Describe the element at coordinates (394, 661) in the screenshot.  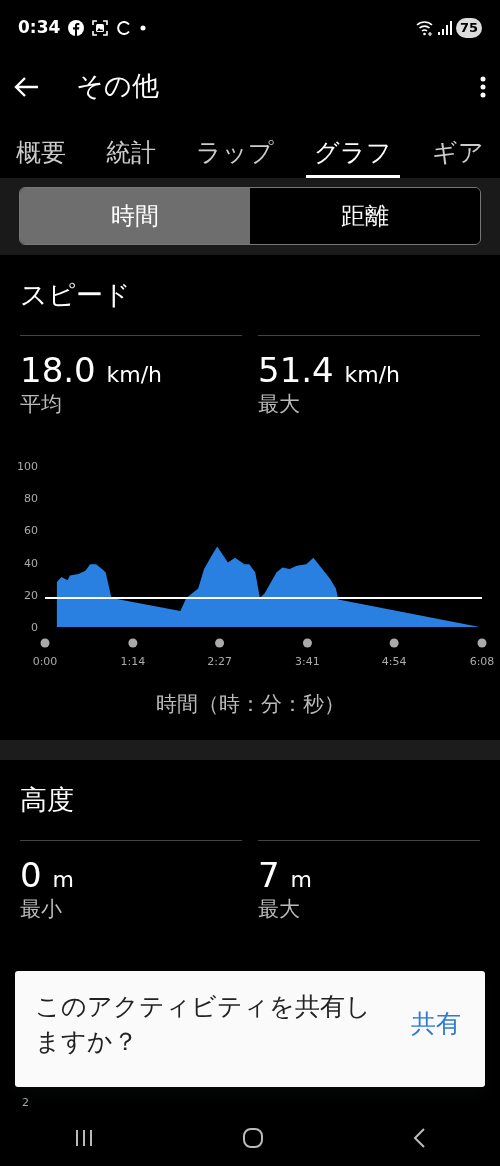
I see `x-tick-label: 4:54` at that location.